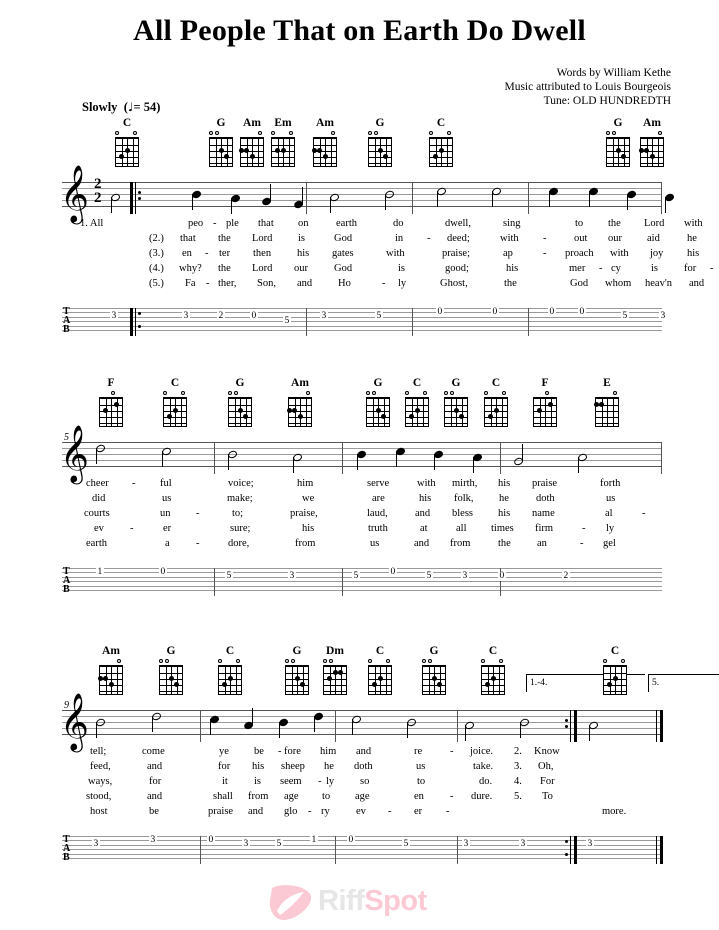  I want to click on note-stem, so click(397, 459).